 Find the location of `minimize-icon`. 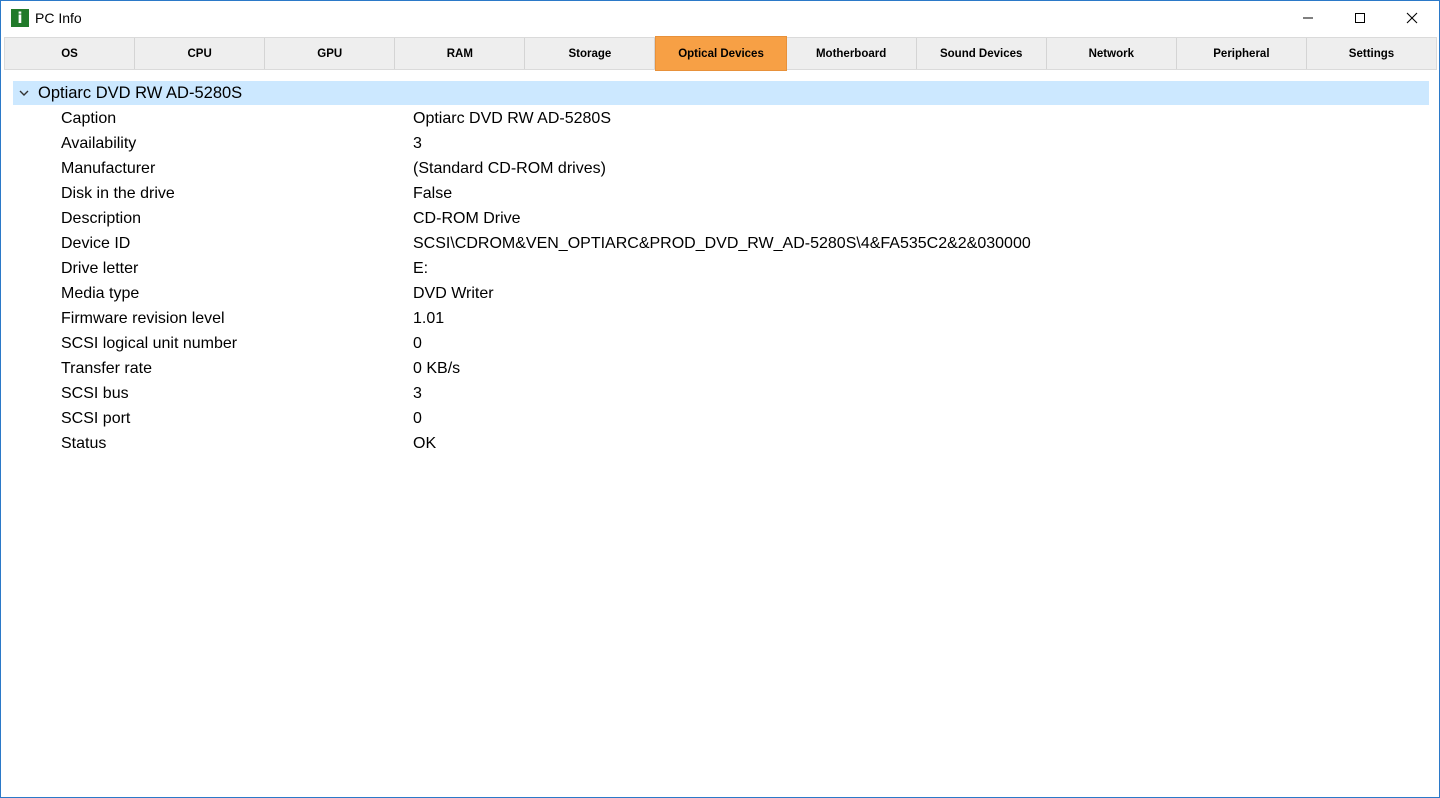

minimize-icon is located at coordinates (1308, 18).